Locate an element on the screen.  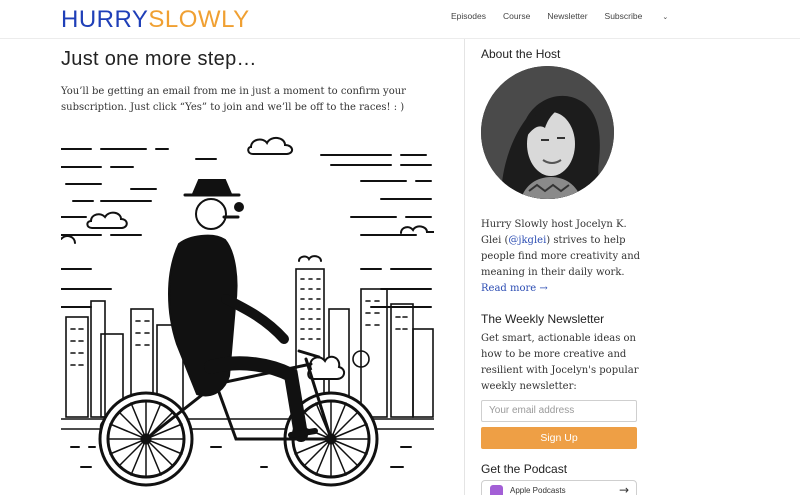
apple-podcasts-button: Apple Podcasts → is located at coordinates (559, 487).